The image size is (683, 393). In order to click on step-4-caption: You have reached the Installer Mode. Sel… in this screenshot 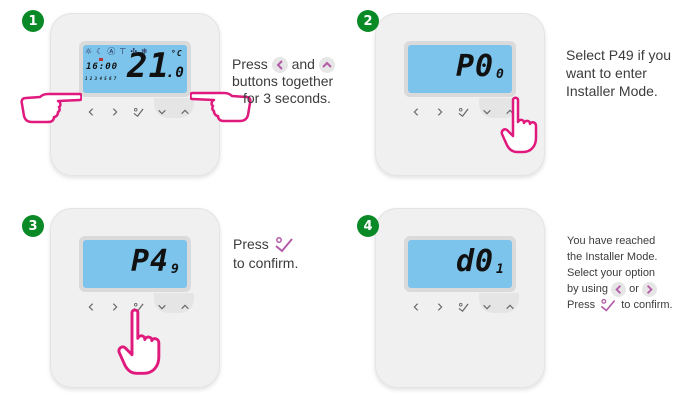, I will do `click(624, 273)`.